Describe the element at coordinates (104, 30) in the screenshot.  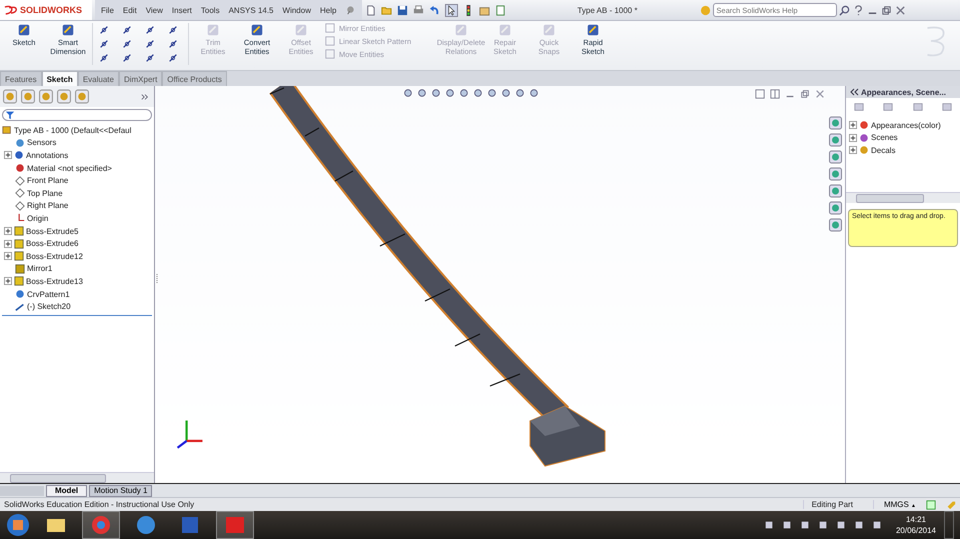
I see `line-icon` at that location.